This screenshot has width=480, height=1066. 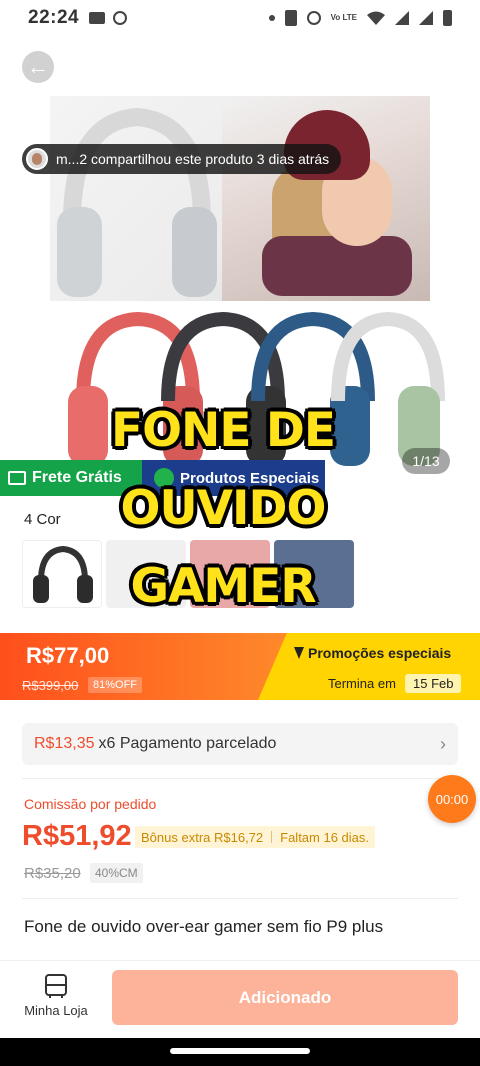 What do you see at coordinates (426, 461) in the screenshot?
I see `image-counter: 1/13` at bounding box center [426, 461].